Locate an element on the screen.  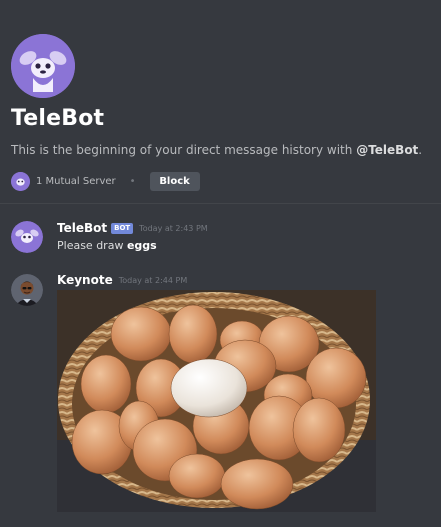
keynote-message-avatar is located at coordinates (27, 290).